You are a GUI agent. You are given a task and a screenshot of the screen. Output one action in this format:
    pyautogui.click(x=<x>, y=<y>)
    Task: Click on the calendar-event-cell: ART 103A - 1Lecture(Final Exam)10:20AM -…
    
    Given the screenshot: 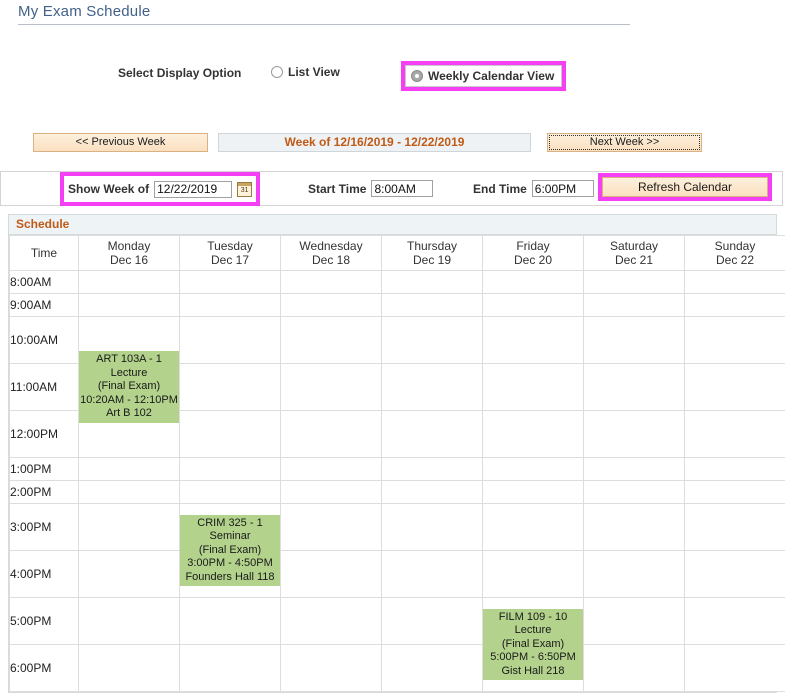 What is the action you would take?
    pyautogui.click(x=129, y=387)
    